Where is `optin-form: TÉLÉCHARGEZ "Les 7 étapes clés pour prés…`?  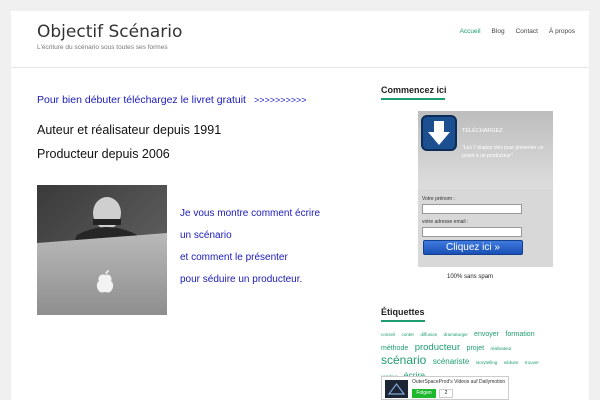
optin-form: TÉLÉCHARGEZ "Les 7 étapes clés pour prés… is located at coordinates (485, 189).